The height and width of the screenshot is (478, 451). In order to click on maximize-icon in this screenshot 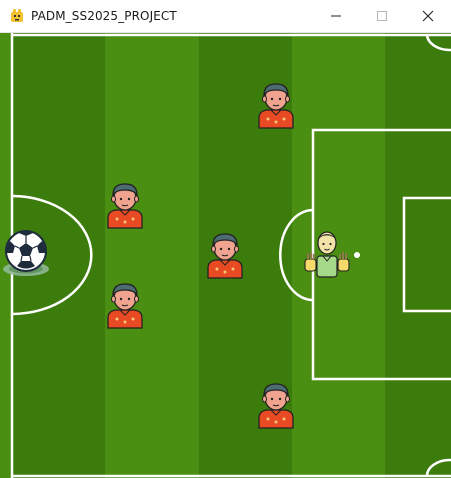, I will do `click(382, 16)`.